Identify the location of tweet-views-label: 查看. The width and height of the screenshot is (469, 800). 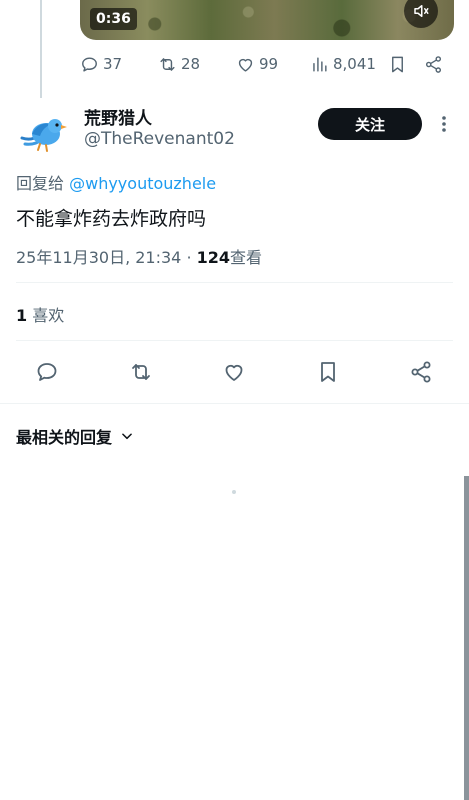
(246, 257).